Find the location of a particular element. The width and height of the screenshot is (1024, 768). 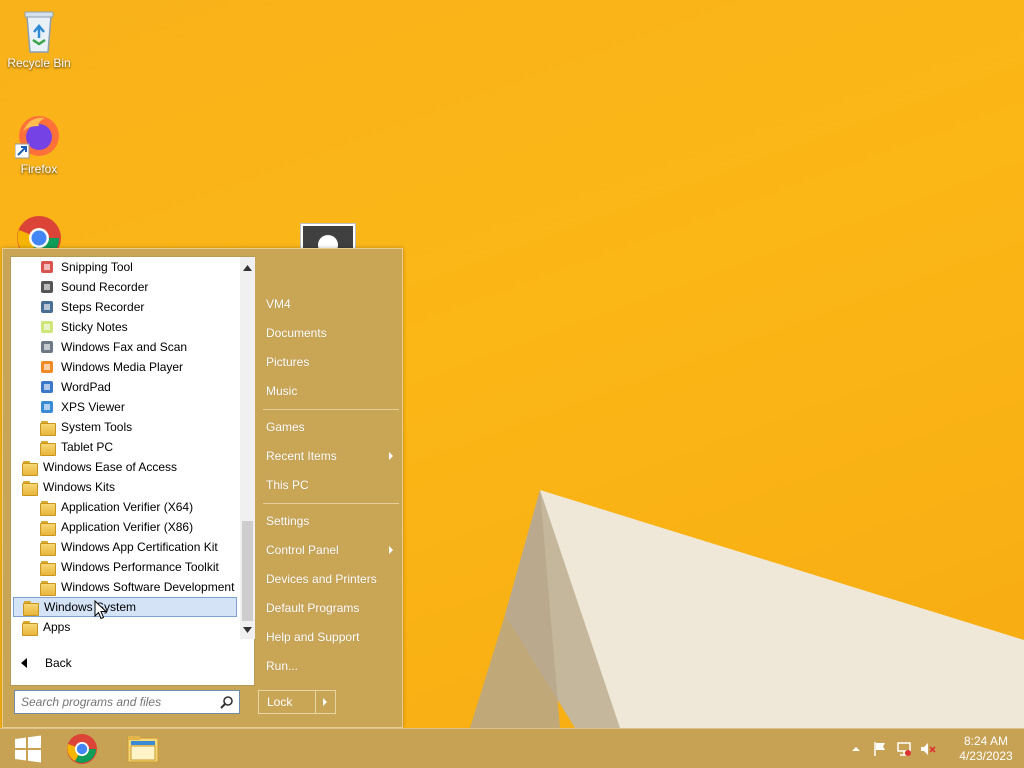

volume-muted-icon is located at coordinates (928, 749).